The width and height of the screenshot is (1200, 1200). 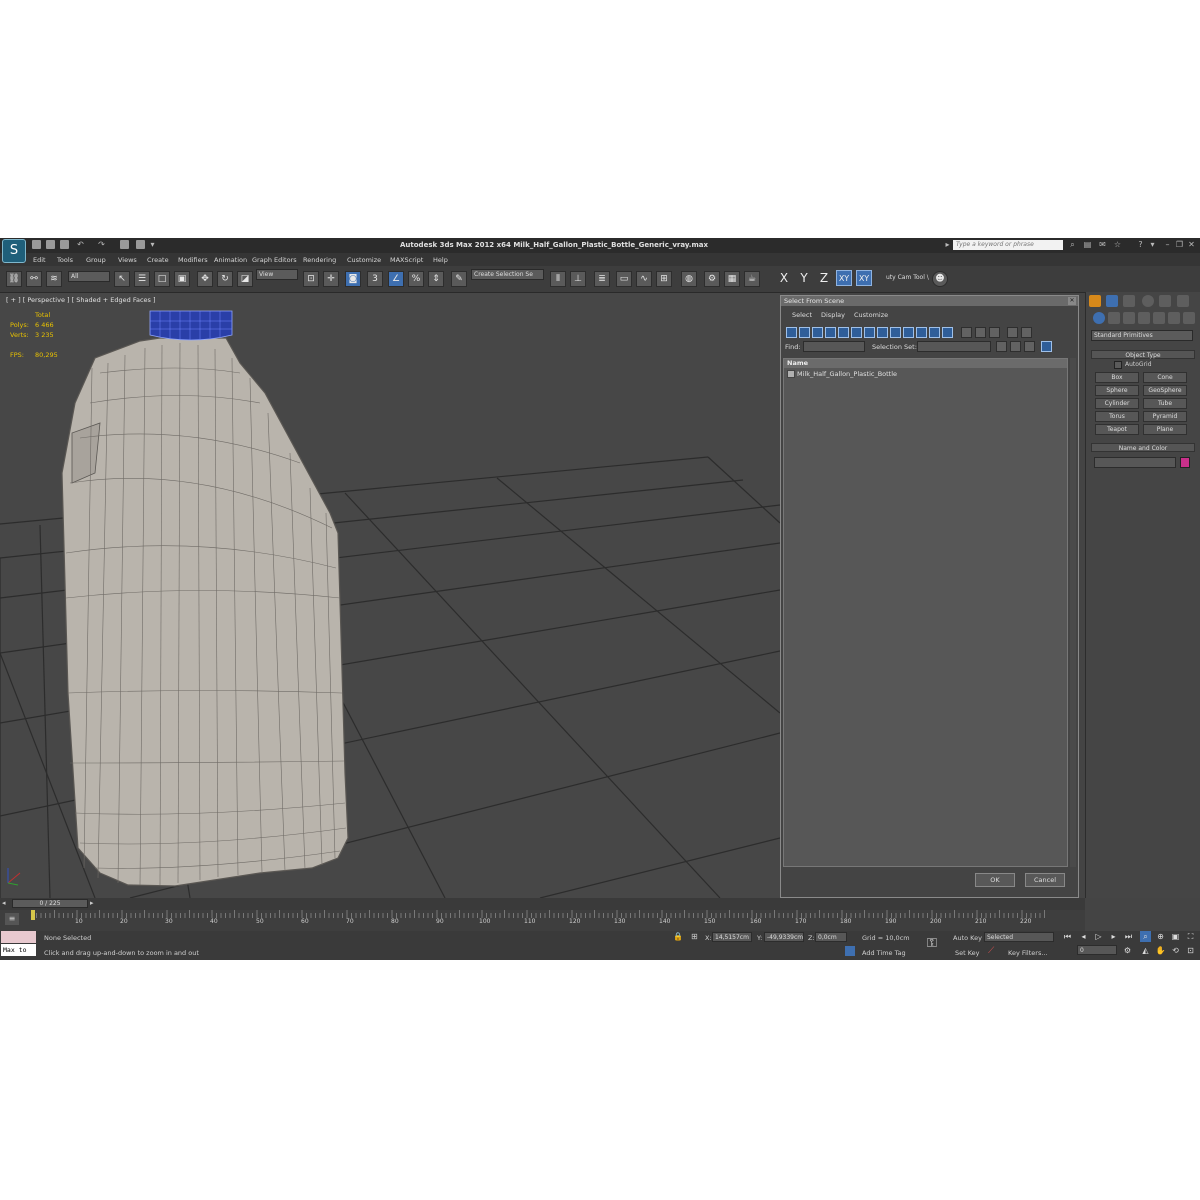 I want to click on reference-coordinate-dropdown: View, so click(x=277, y=274).